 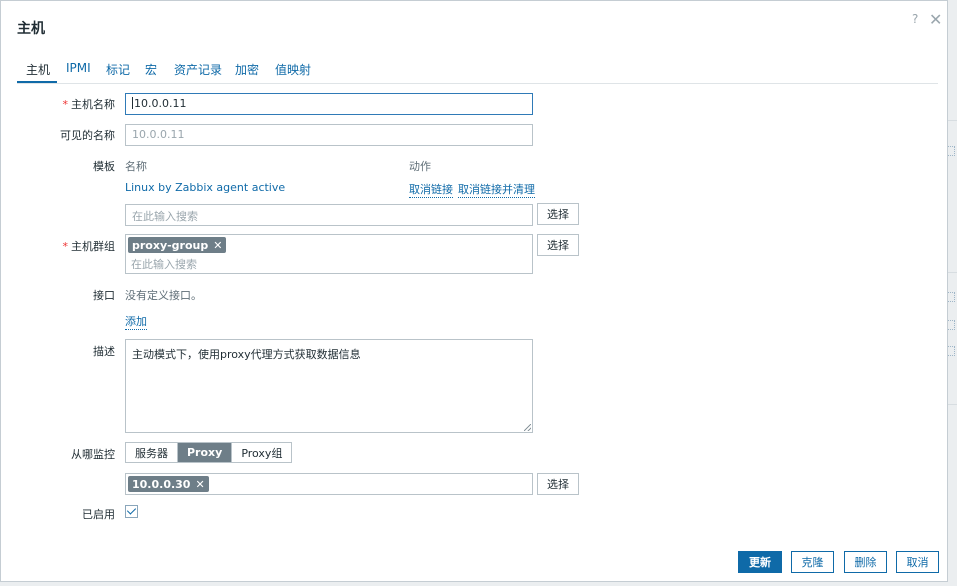 I want to click on cancel-button: 取消, so click(x=917, y=562).